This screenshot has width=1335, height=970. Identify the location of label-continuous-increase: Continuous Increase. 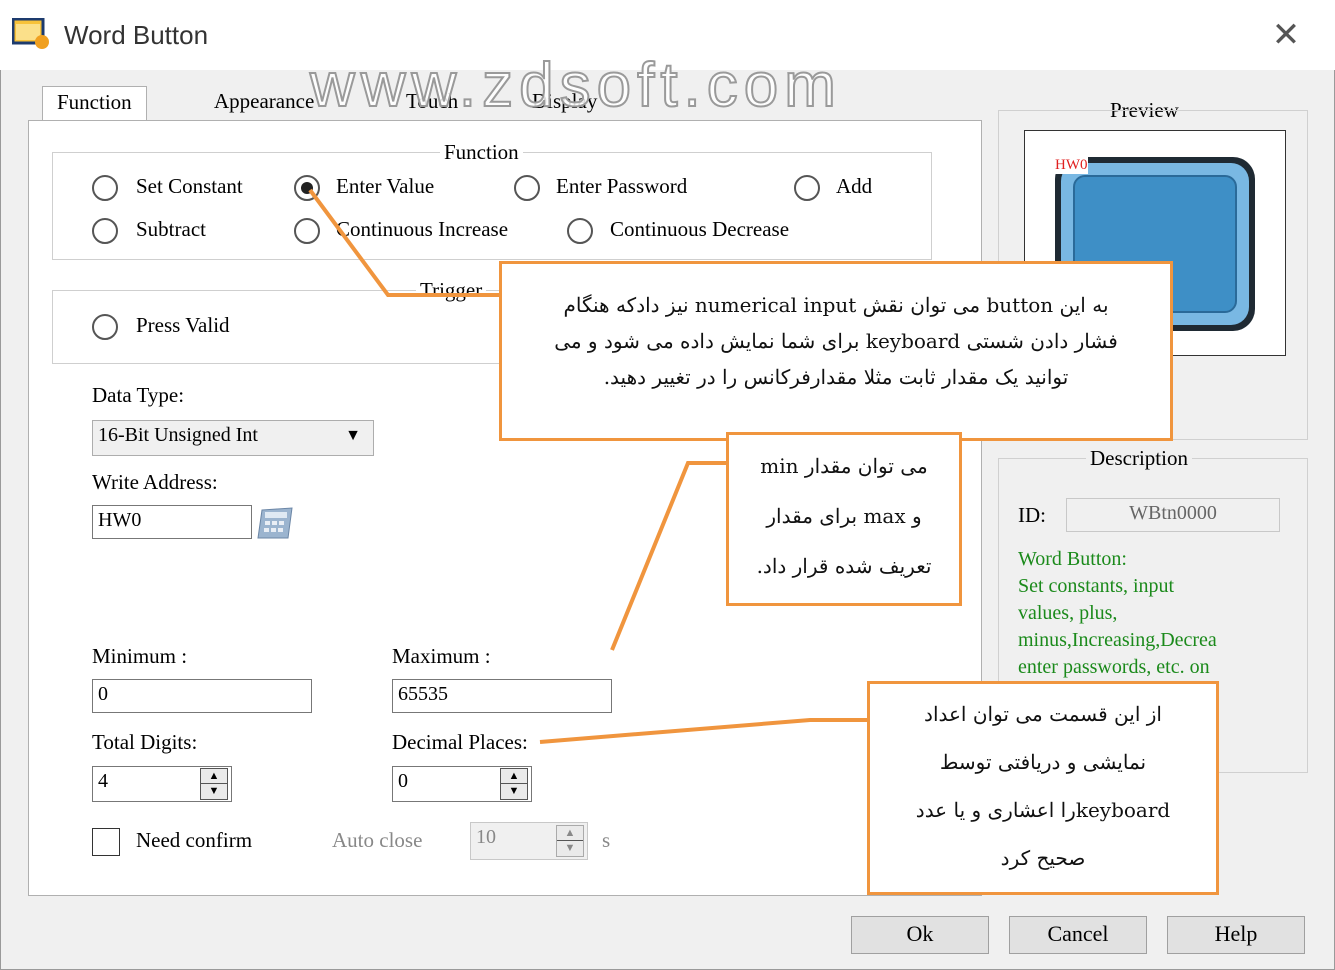
(422, 229).